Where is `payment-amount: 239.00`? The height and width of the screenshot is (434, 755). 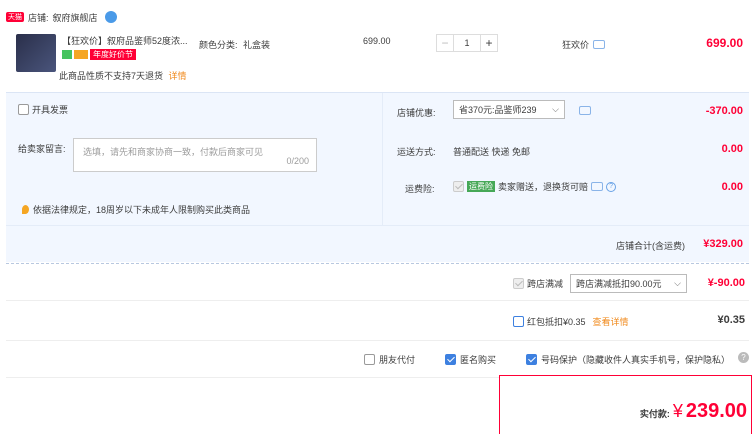 payment-amount: 239.00 is located at coordinates (716, 411).